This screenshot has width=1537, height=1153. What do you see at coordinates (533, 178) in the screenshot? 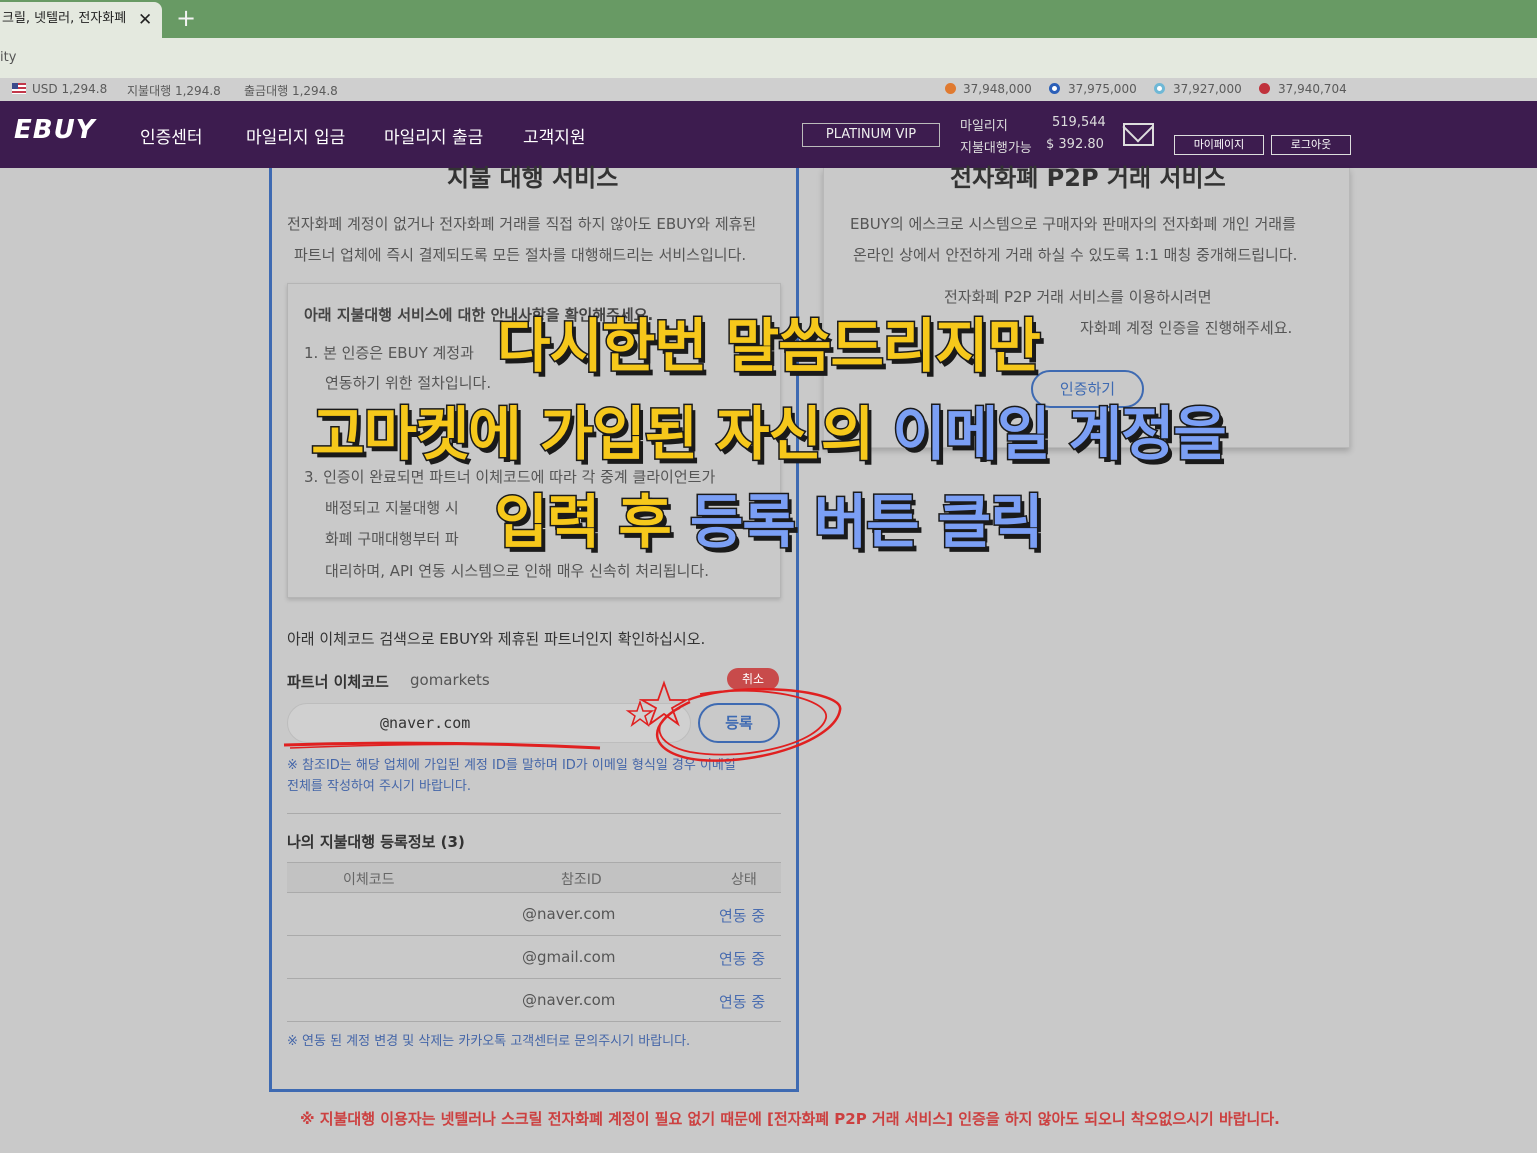
I see `pay-service-title: 지불 대행 서비스` at bounding box center [533, 178].